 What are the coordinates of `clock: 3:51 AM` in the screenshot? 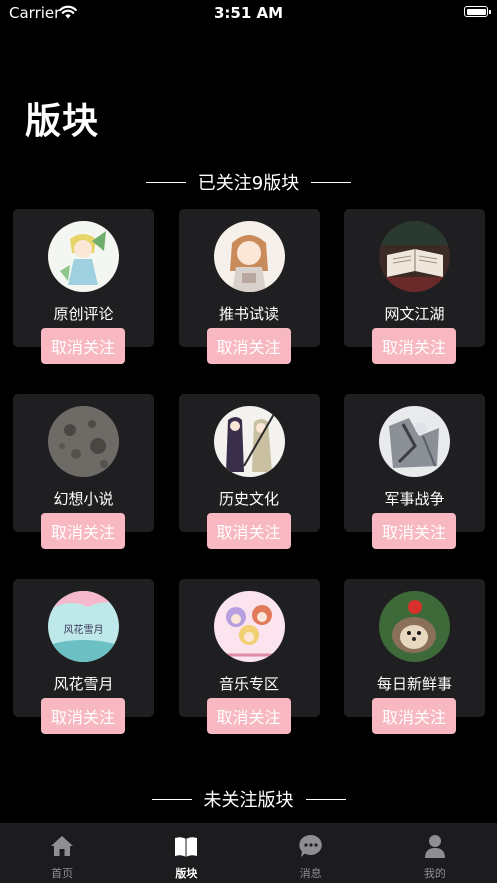 It's located at (248, 13).